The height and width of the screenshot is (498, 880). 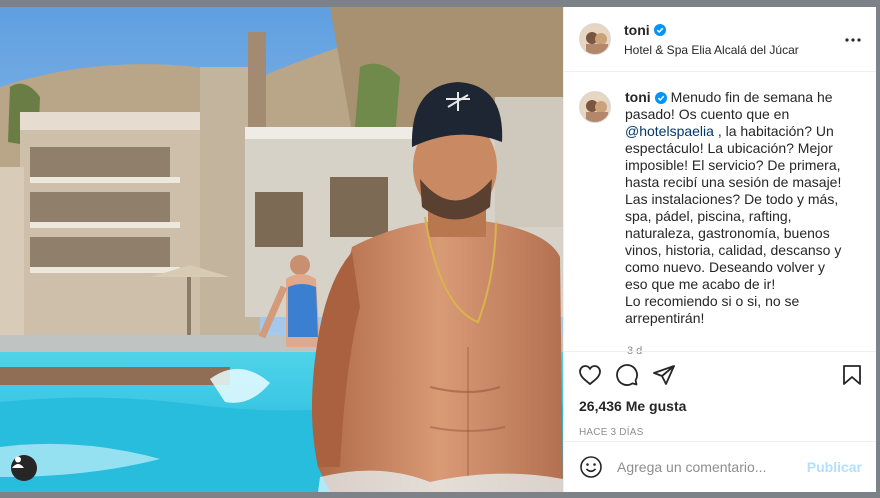 I want to click on publish-button: Publicar, so click(x=834, y=467).